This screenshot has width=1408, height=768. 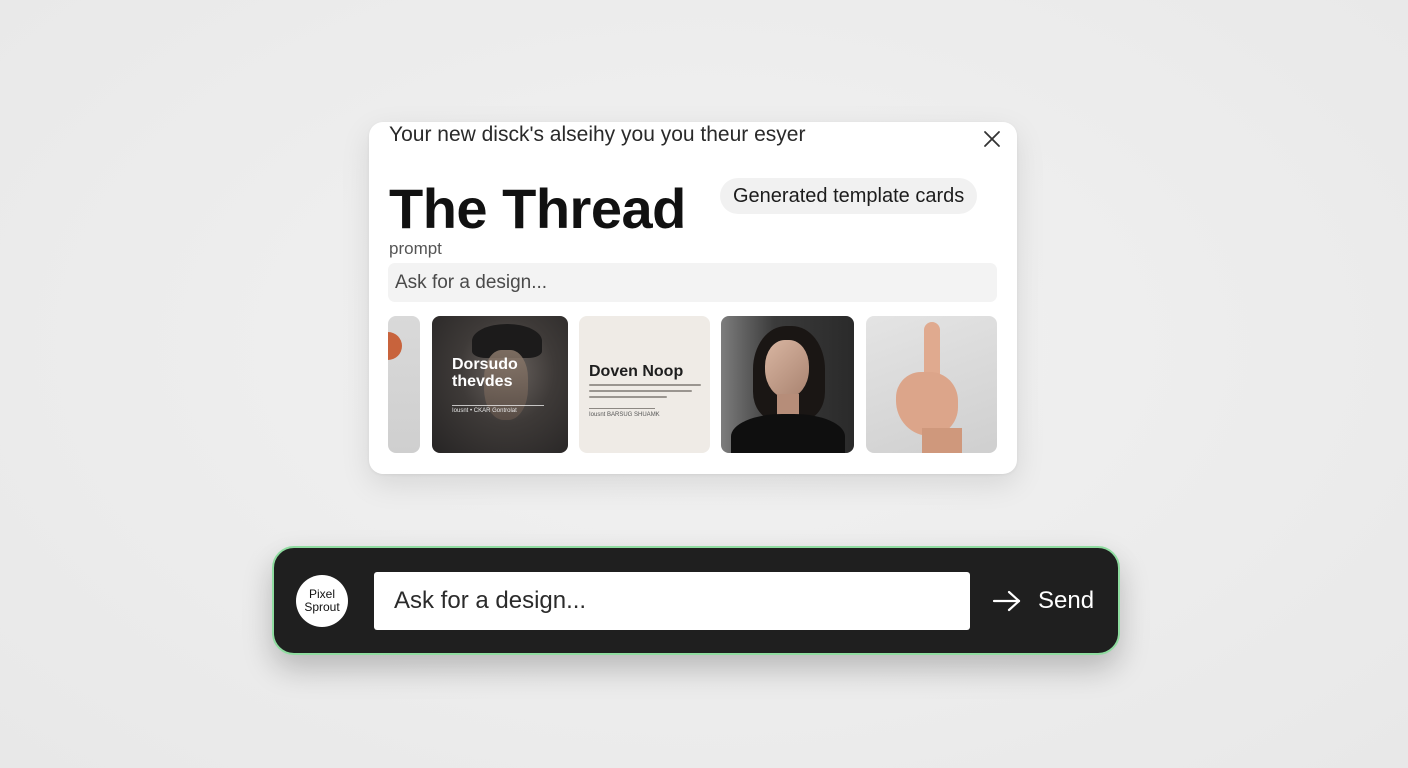 I want to click on template-card-hand, so click(x=931, y=384).